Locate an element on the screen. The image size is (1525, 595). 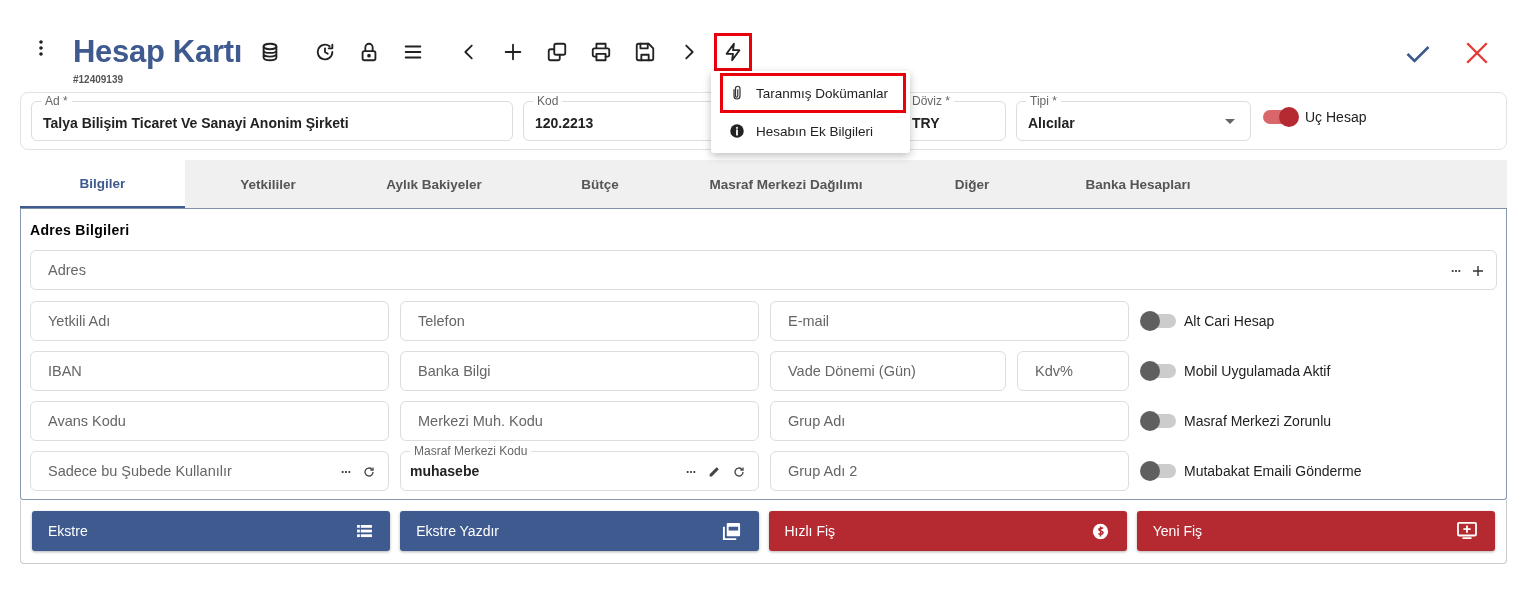
field-label: Tipi * is located at coordinates (1043, 101).